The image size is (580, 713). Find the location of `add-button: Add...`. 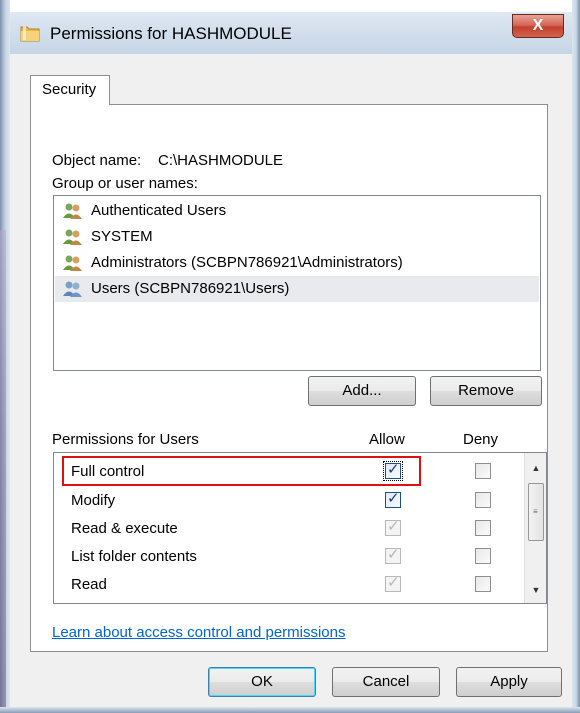

add-button: Add... is located at coordinates (362, 391).